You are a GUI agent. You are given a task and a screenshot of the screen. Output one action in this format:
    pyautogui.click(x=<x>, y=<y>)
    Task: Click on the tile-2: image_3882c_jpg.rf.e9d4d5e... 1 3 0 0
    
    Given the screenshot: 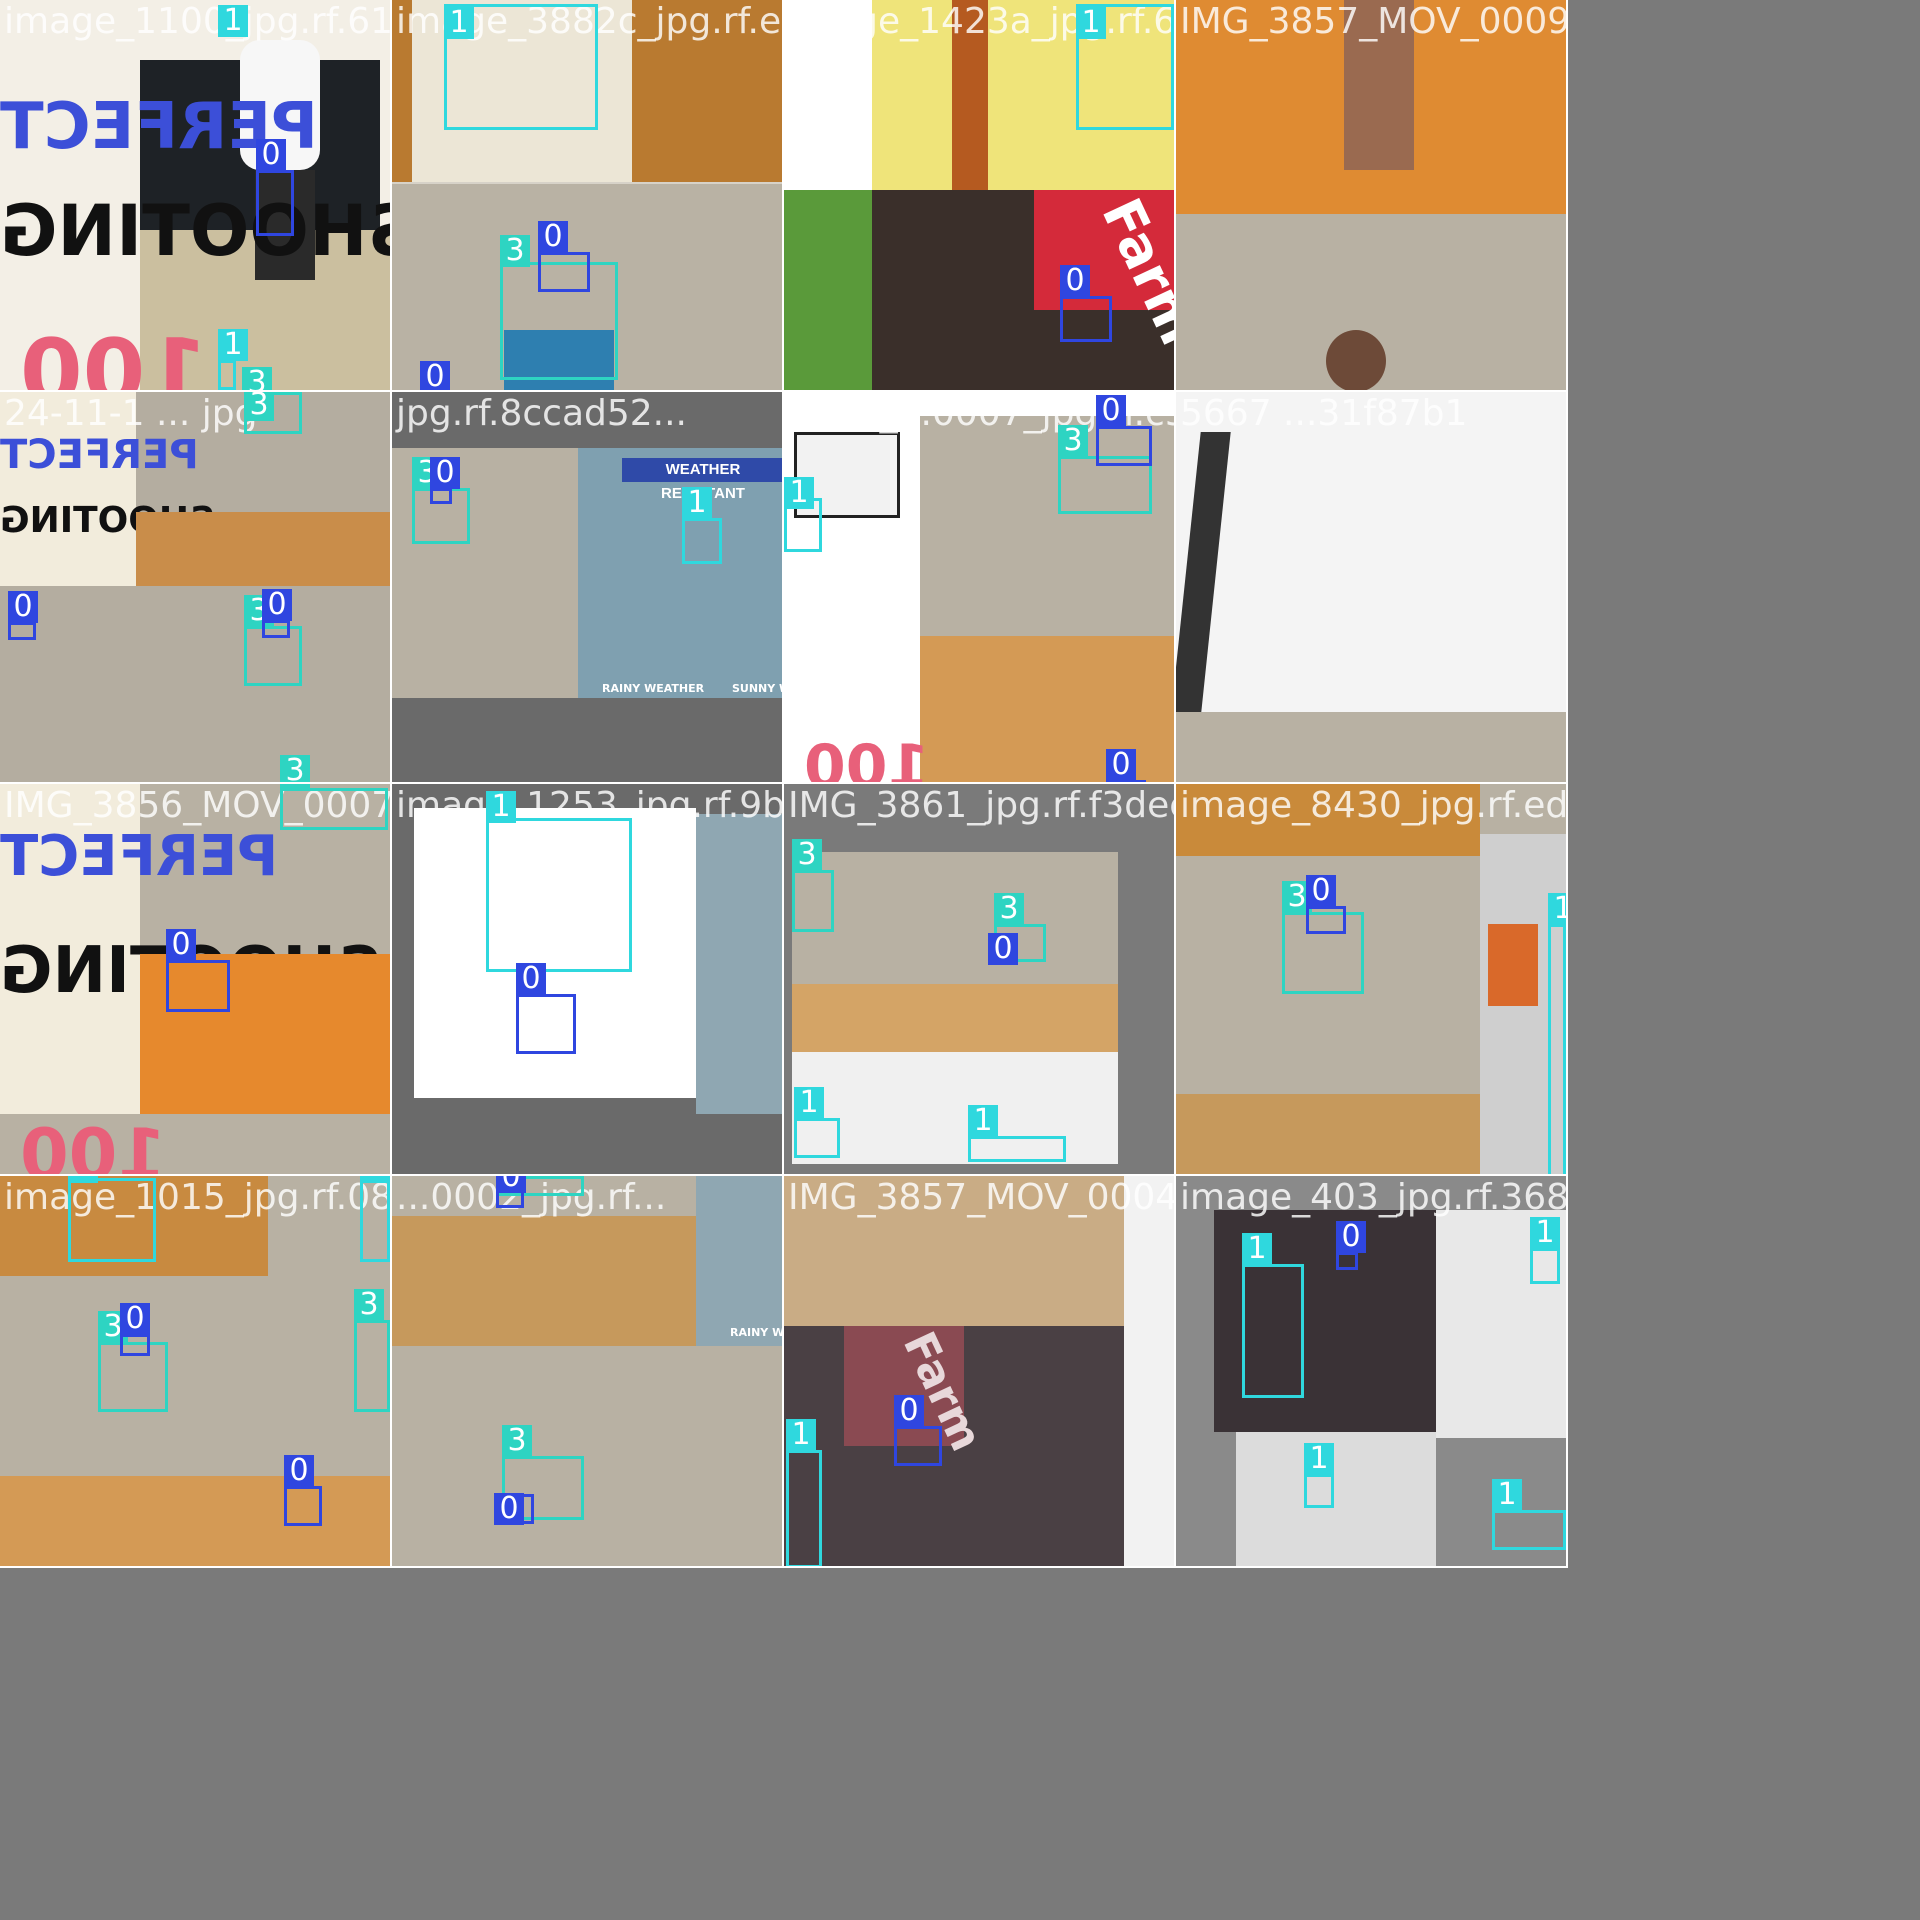 What is the action you would take?
    pyautogui.click(x=588, y=196)
    